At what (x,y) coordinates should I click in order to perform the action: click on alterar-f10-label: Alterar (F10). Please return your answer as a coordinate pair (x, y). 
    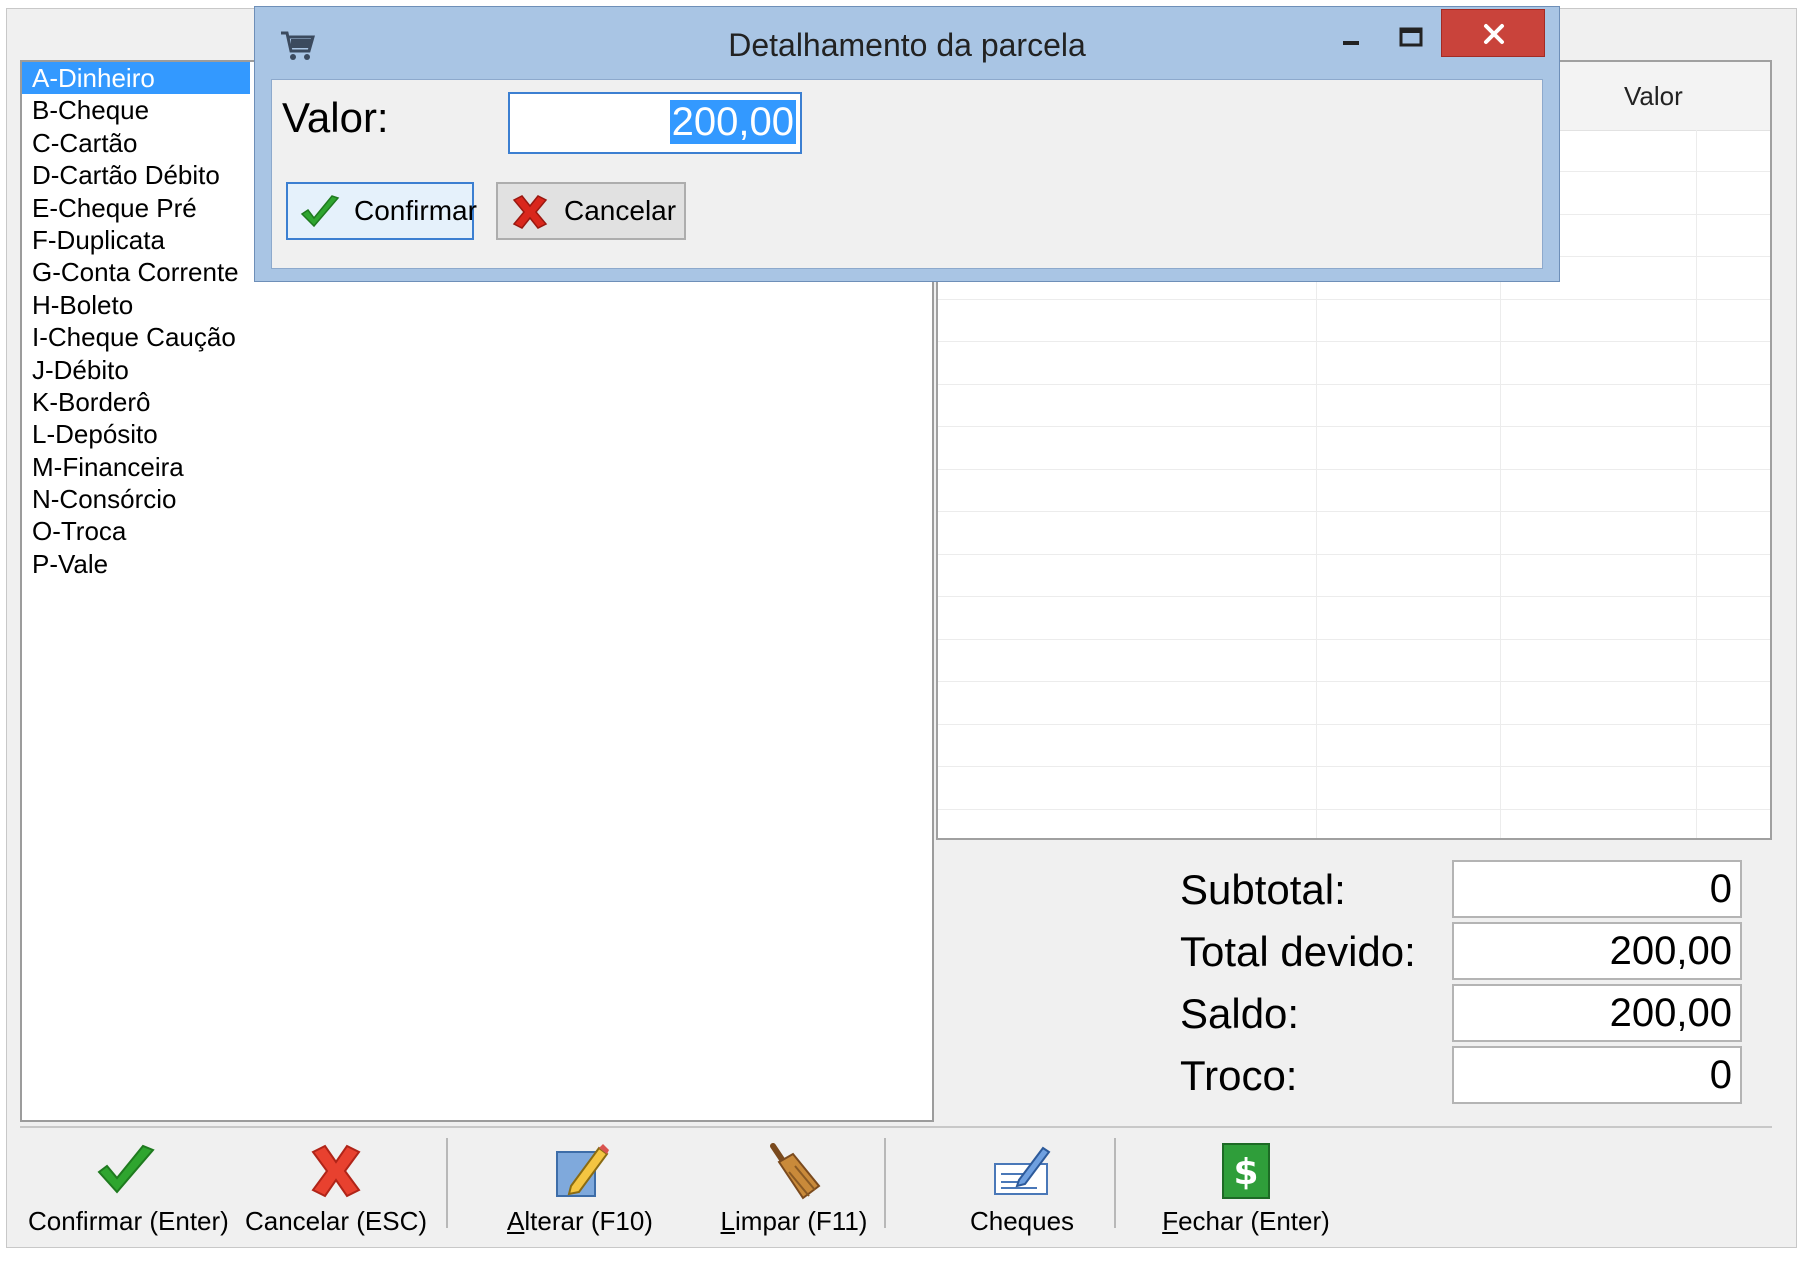
    Looking at the image, I should click on (580, 1221).